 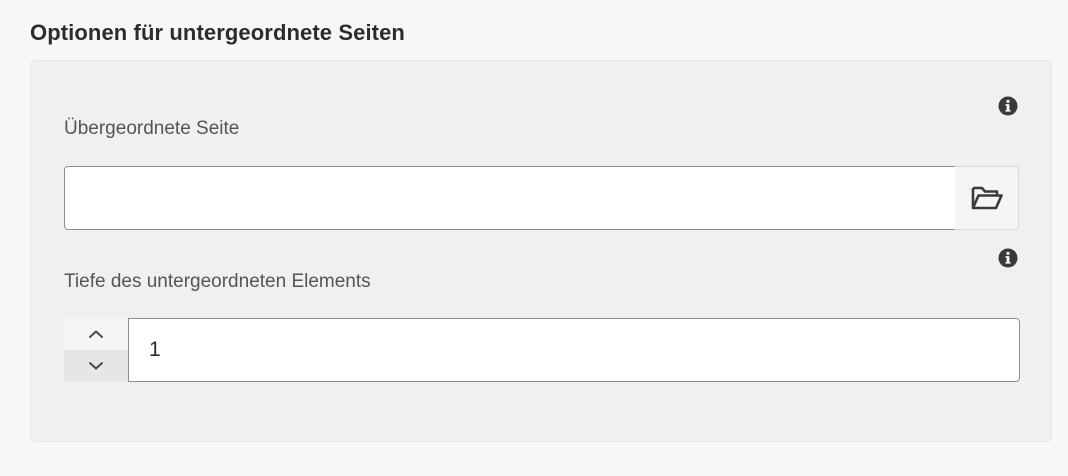 What do you see at coordinates (152, 128) in the screenshot?
I see `parent-page-label: Übergeordnete Seite` at bounding box center [152, 128].